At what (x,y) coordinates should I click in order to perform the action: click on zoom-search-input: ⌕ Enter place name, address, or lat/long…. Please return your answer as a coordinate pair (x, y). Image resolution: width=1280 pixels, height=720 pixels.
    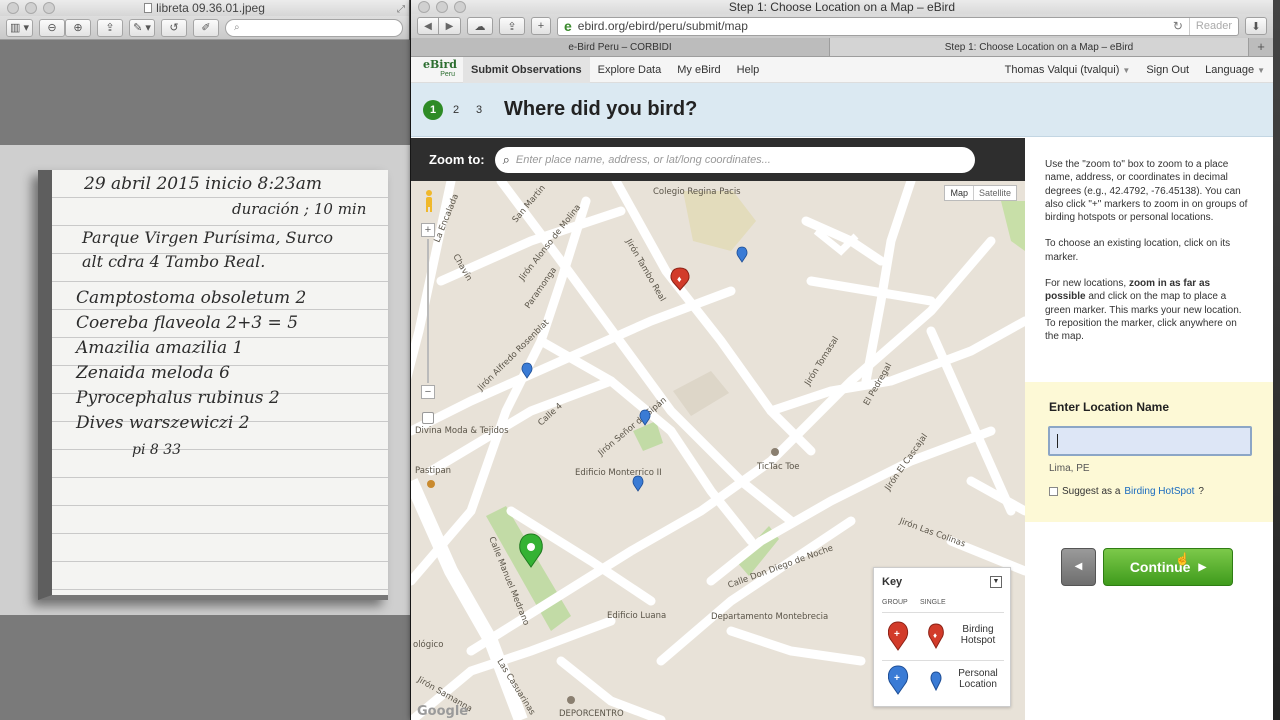
    Looking at the image, I should click on (734, 159).